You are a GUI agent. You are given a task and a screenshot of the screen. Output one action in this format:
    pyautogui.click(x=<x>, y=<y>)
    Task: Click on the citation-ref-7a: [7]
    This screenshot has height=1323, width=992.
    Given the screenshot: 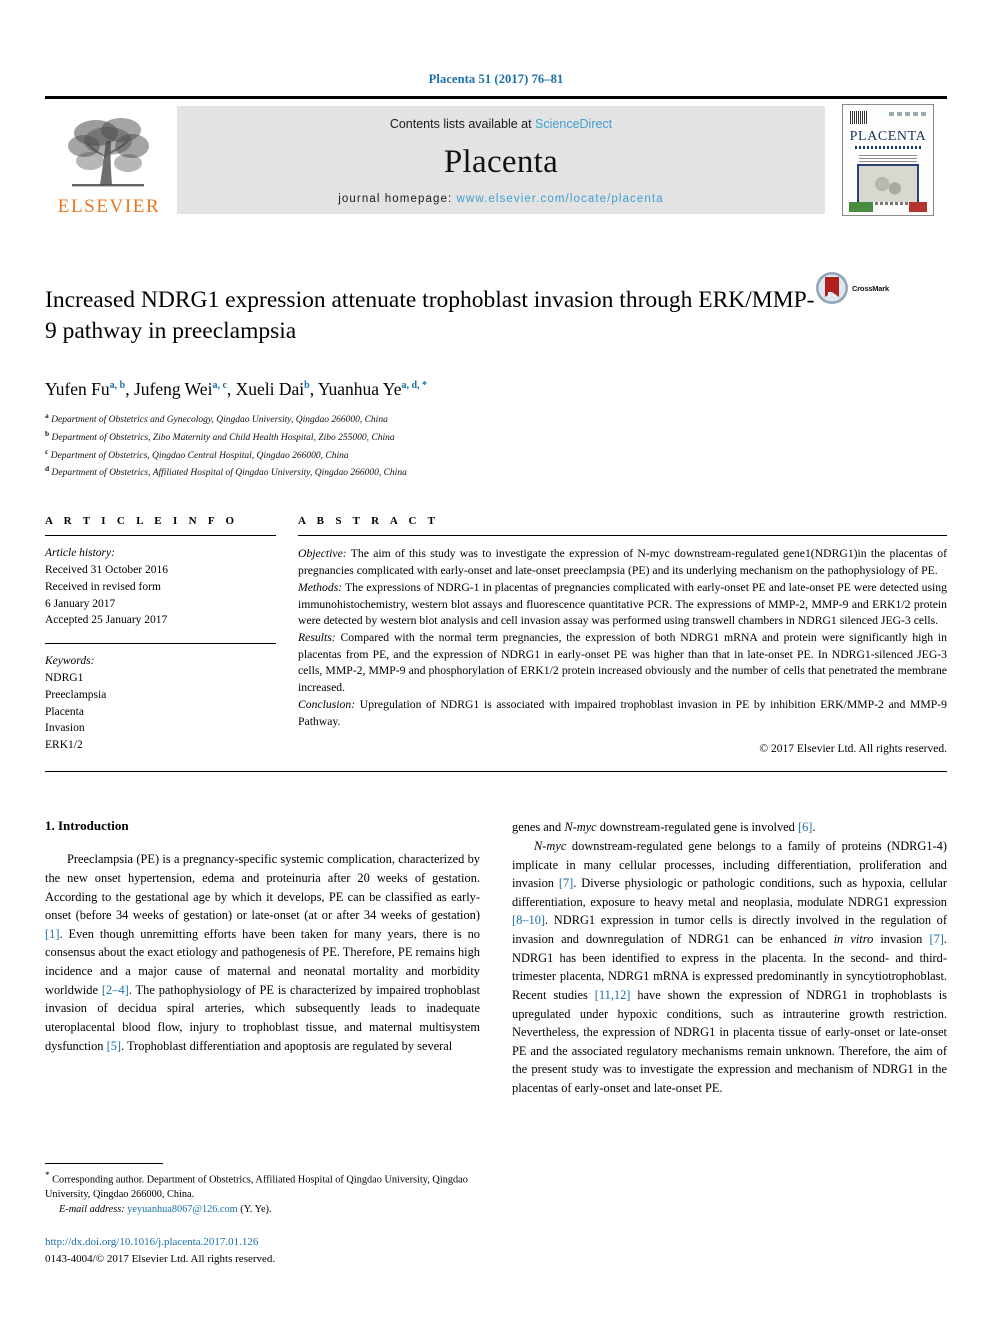 What is the action you would take?
    pyautogui.click(x=566, y=883)
    